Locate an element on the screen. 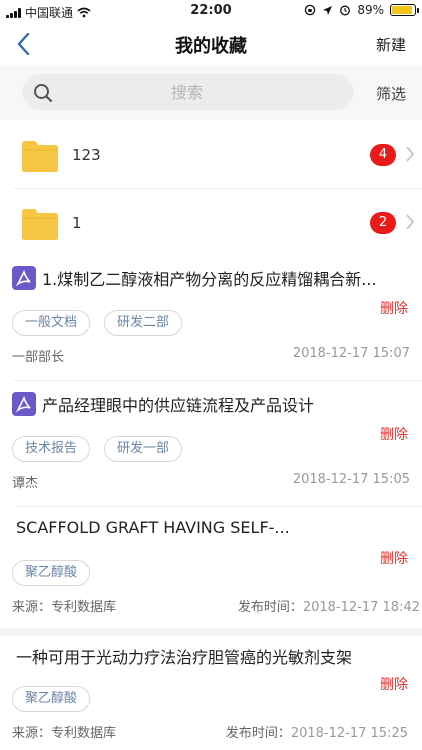 This screenshot has width=422, height=750. folder-row: 1 2 is located at coordinates (211, 225).